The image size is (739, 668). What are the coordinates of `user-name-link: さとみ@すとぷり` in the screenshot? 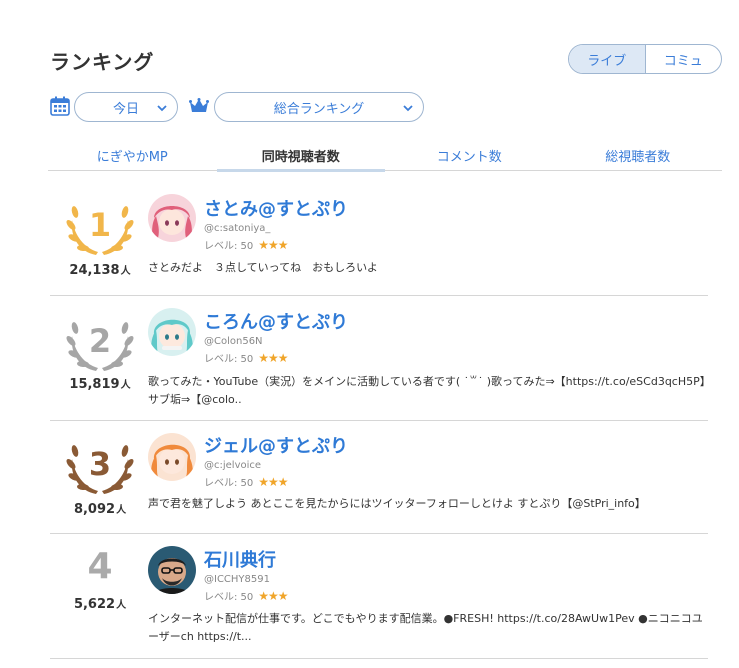 It's located at (276, 208).